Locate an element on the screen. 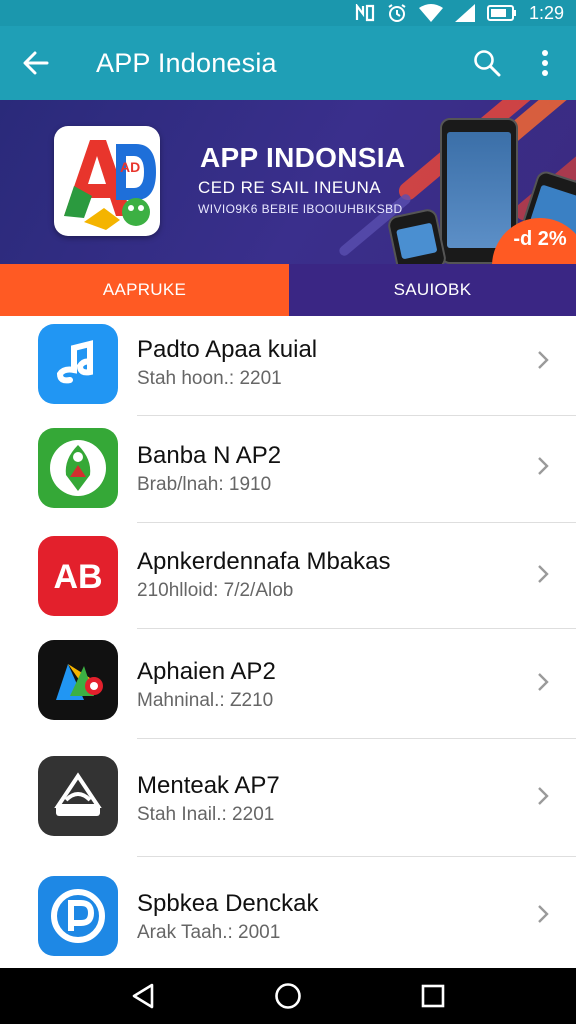 The image size is (576, 1024). banner-tagline: WIVIO9K6 BEBIE IBOOIUHBIKSBD is located at coordinates (300, 209).